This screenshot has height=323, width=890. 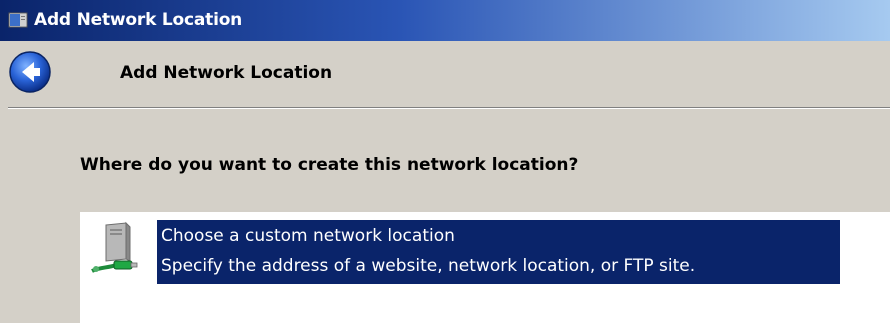 I want to click on network-location-icon, so click(x=114, y=247).